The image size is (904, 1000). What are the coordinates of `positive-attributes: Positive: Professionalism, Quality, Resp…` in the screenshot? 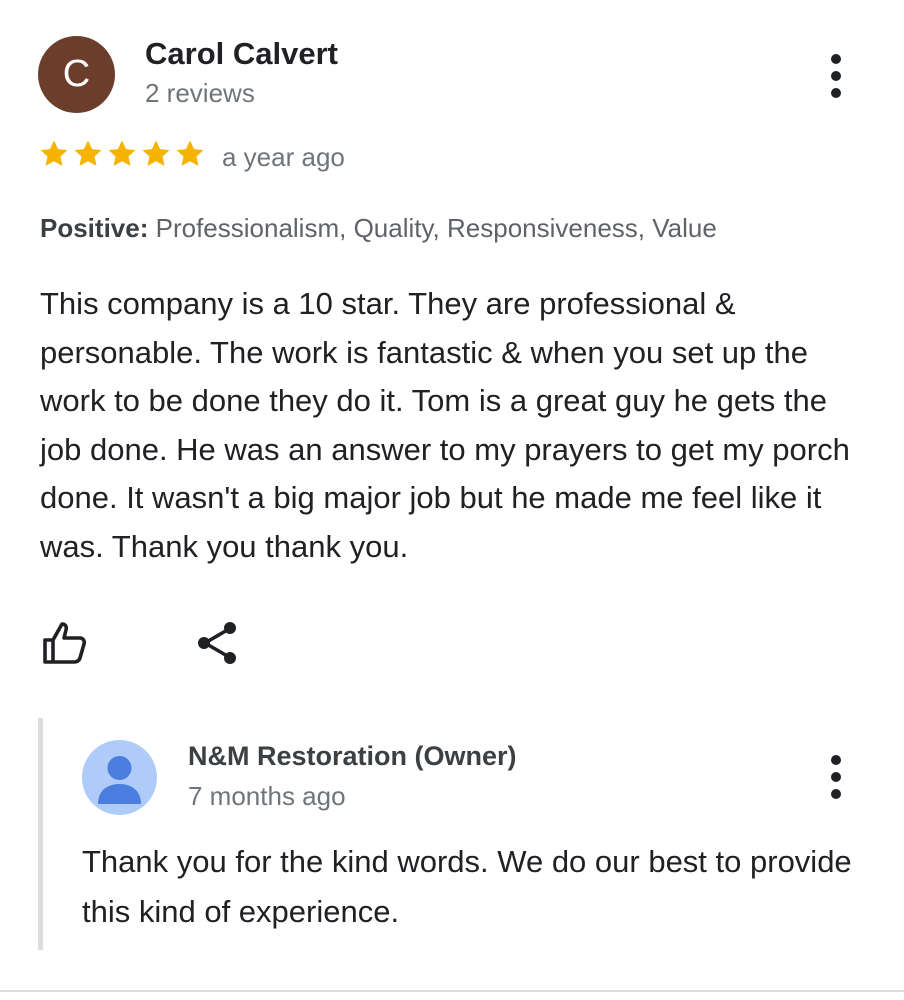 It's located at (378, 228).